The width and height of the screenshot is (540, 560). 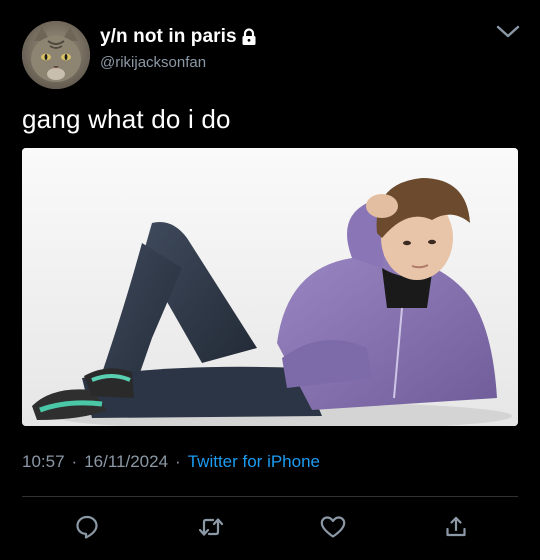 I want to click on author-handle: @rikijacksonfan, so click(x=153, y=62).